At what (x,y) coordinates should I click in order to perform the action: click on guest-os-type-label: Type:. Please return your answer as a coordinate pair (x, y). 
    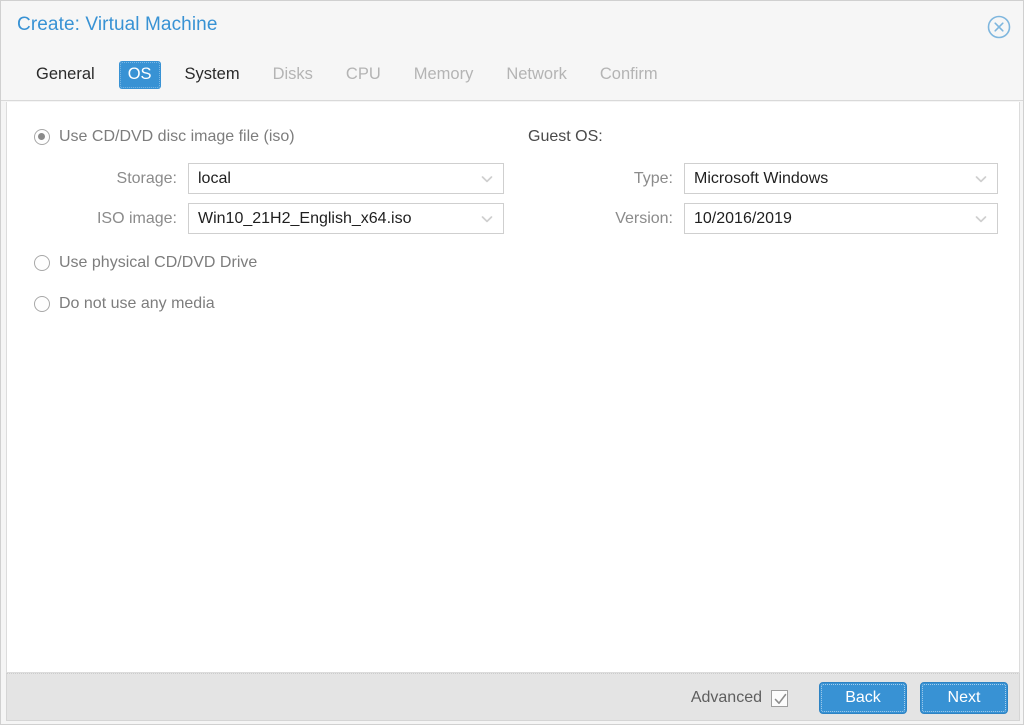
    Looking at the image, I should click on (653, 178).